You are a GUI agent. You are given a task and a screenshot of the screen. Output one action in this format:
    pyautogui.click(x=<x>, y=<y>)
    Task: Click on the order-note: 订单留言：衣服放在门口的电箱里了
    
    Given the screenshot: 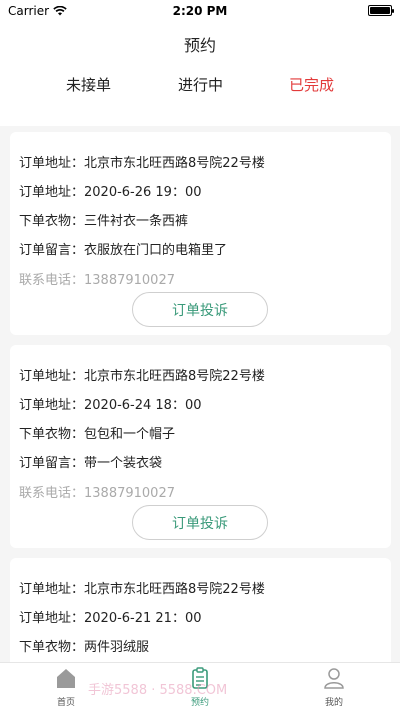 What is the action you would take?
    pyautogui.click(x=123, y=250)
    